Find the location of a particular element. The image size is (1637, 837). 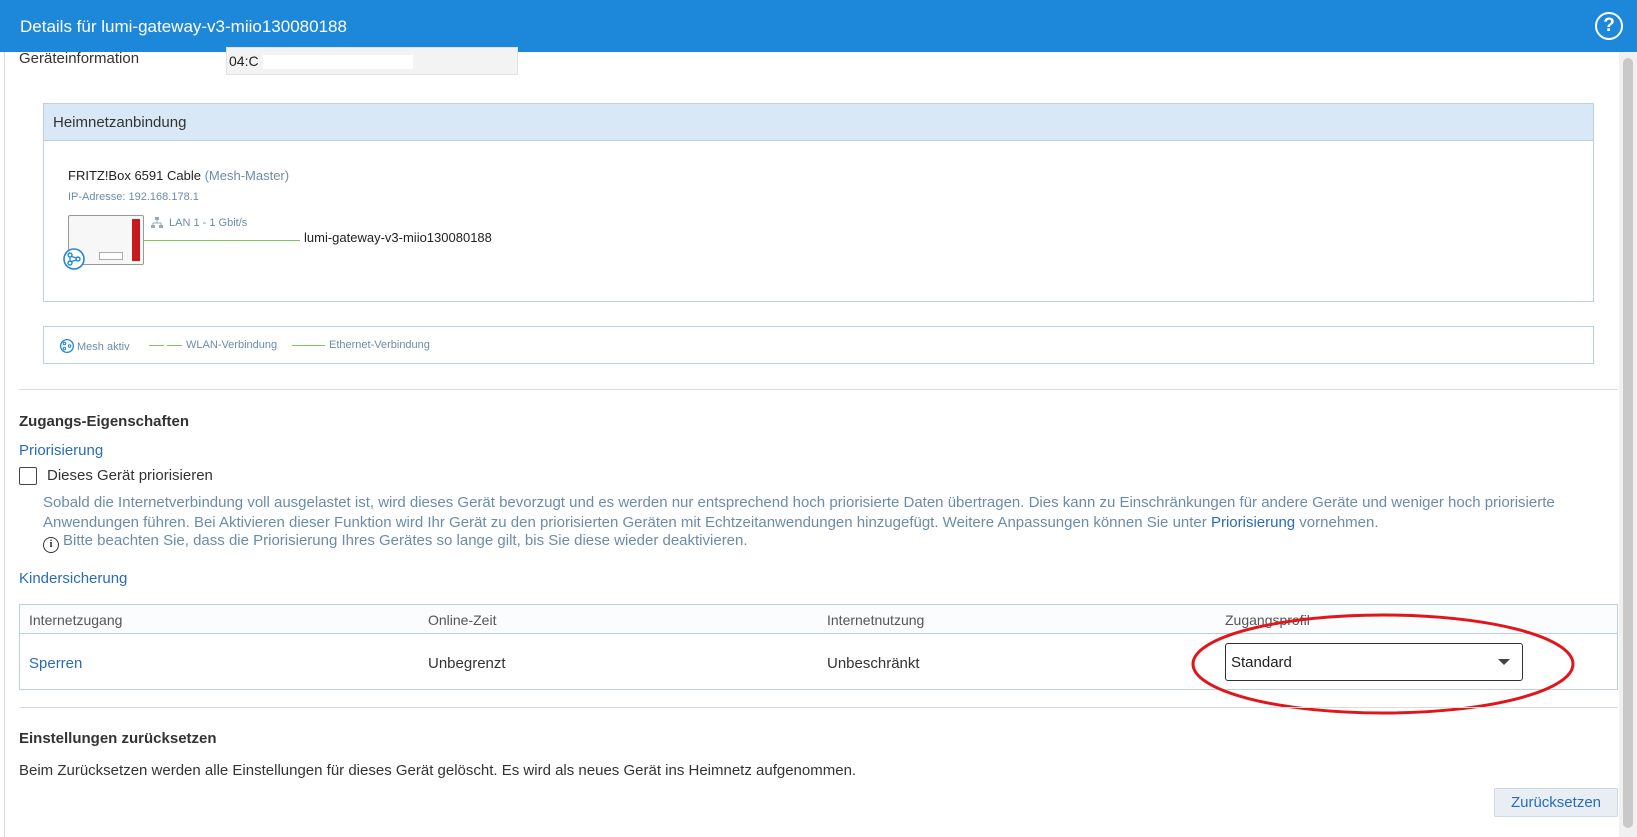

scrollbar is located at coordinates (1628, 444).